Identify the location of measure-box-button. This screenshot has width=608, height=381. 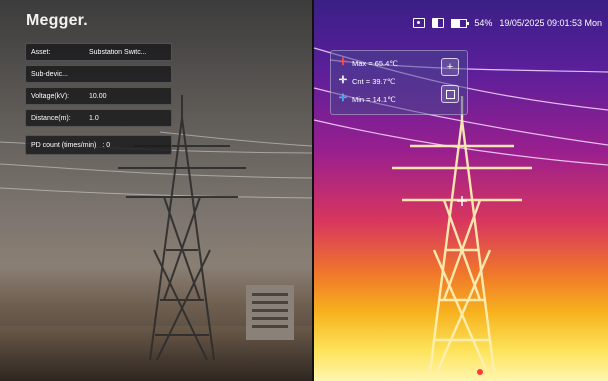
(450, 94).